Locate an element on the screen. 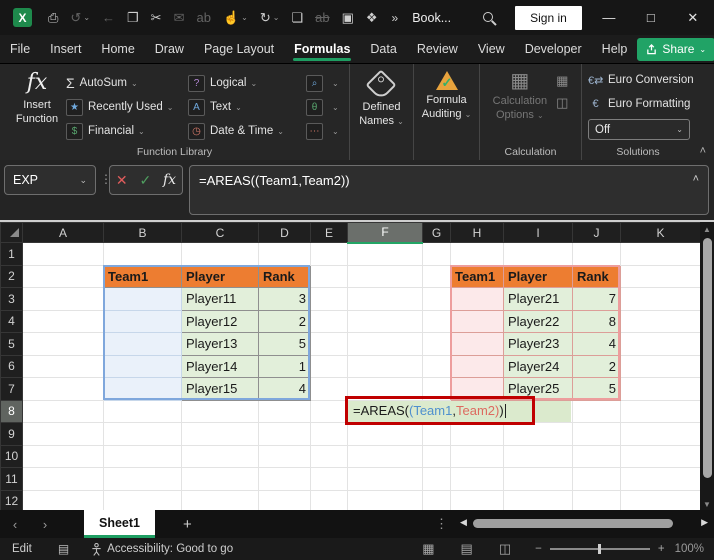  macro-record-icon: ▤ is located at coordinates (63, 549).